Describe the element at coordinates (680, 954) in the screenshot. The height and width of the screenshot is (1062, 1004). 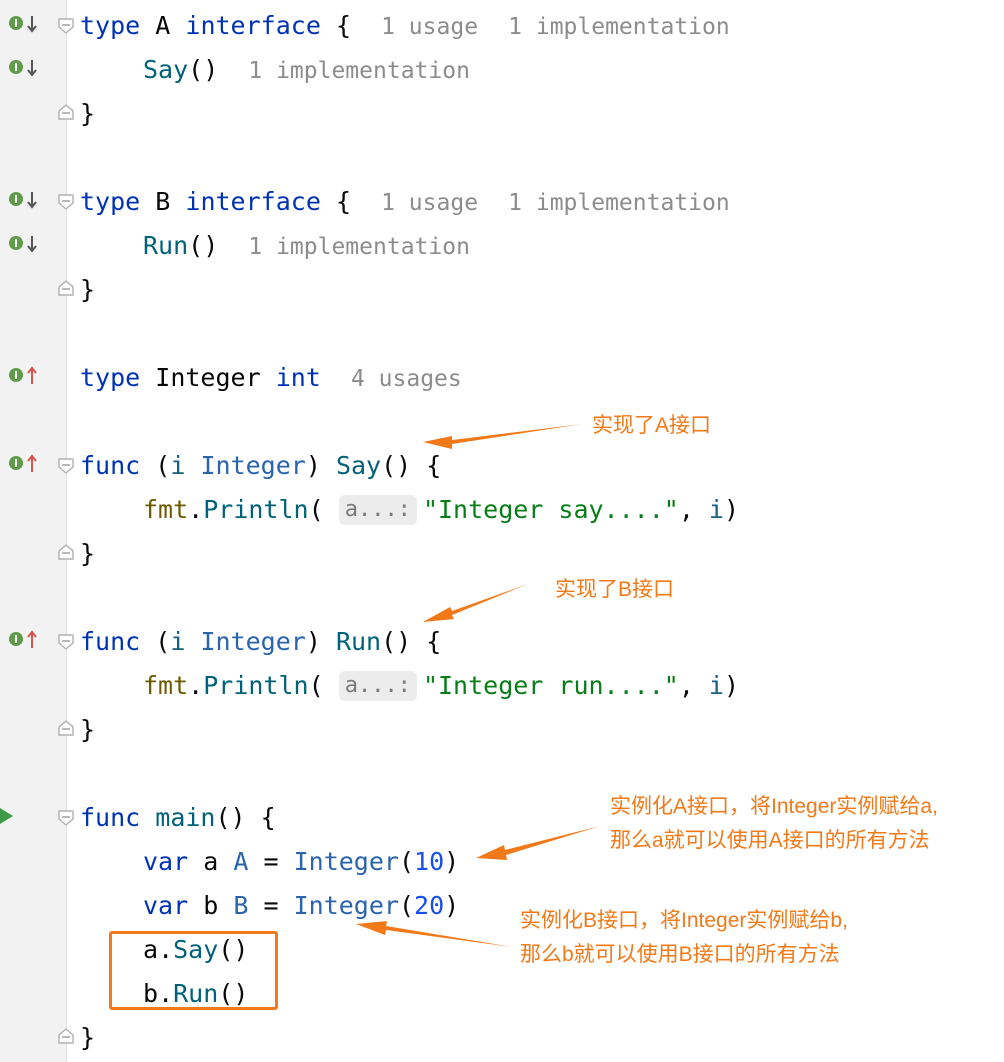
I see `annotation-main-b-line2: 那么b就可以使用B接口的所有方法` at that location.